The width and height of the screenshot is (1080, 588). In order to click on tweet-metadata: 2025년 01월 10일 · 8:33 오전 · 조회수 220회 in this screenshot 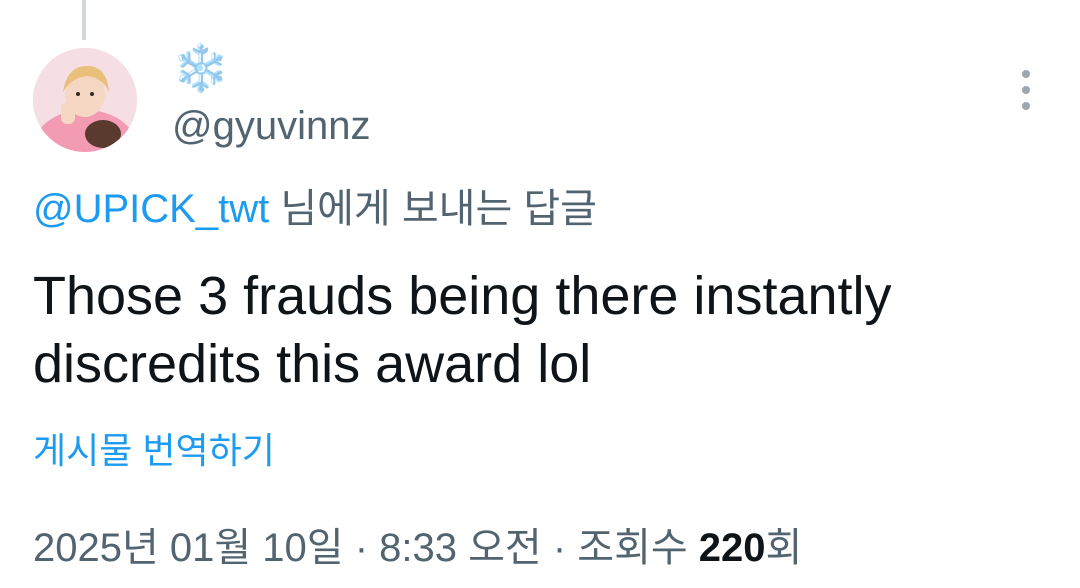, I will do `click(417, 548)`.